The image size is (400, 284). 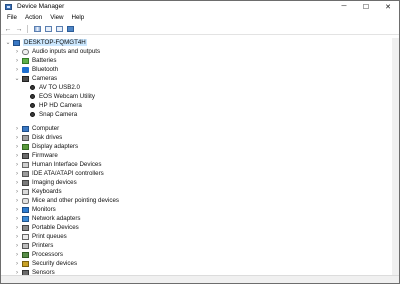 What do you see at coordinates (45, 155) in the screenshot?
I see `tree-item-label: Firmware` at bounding box center [45, 155].